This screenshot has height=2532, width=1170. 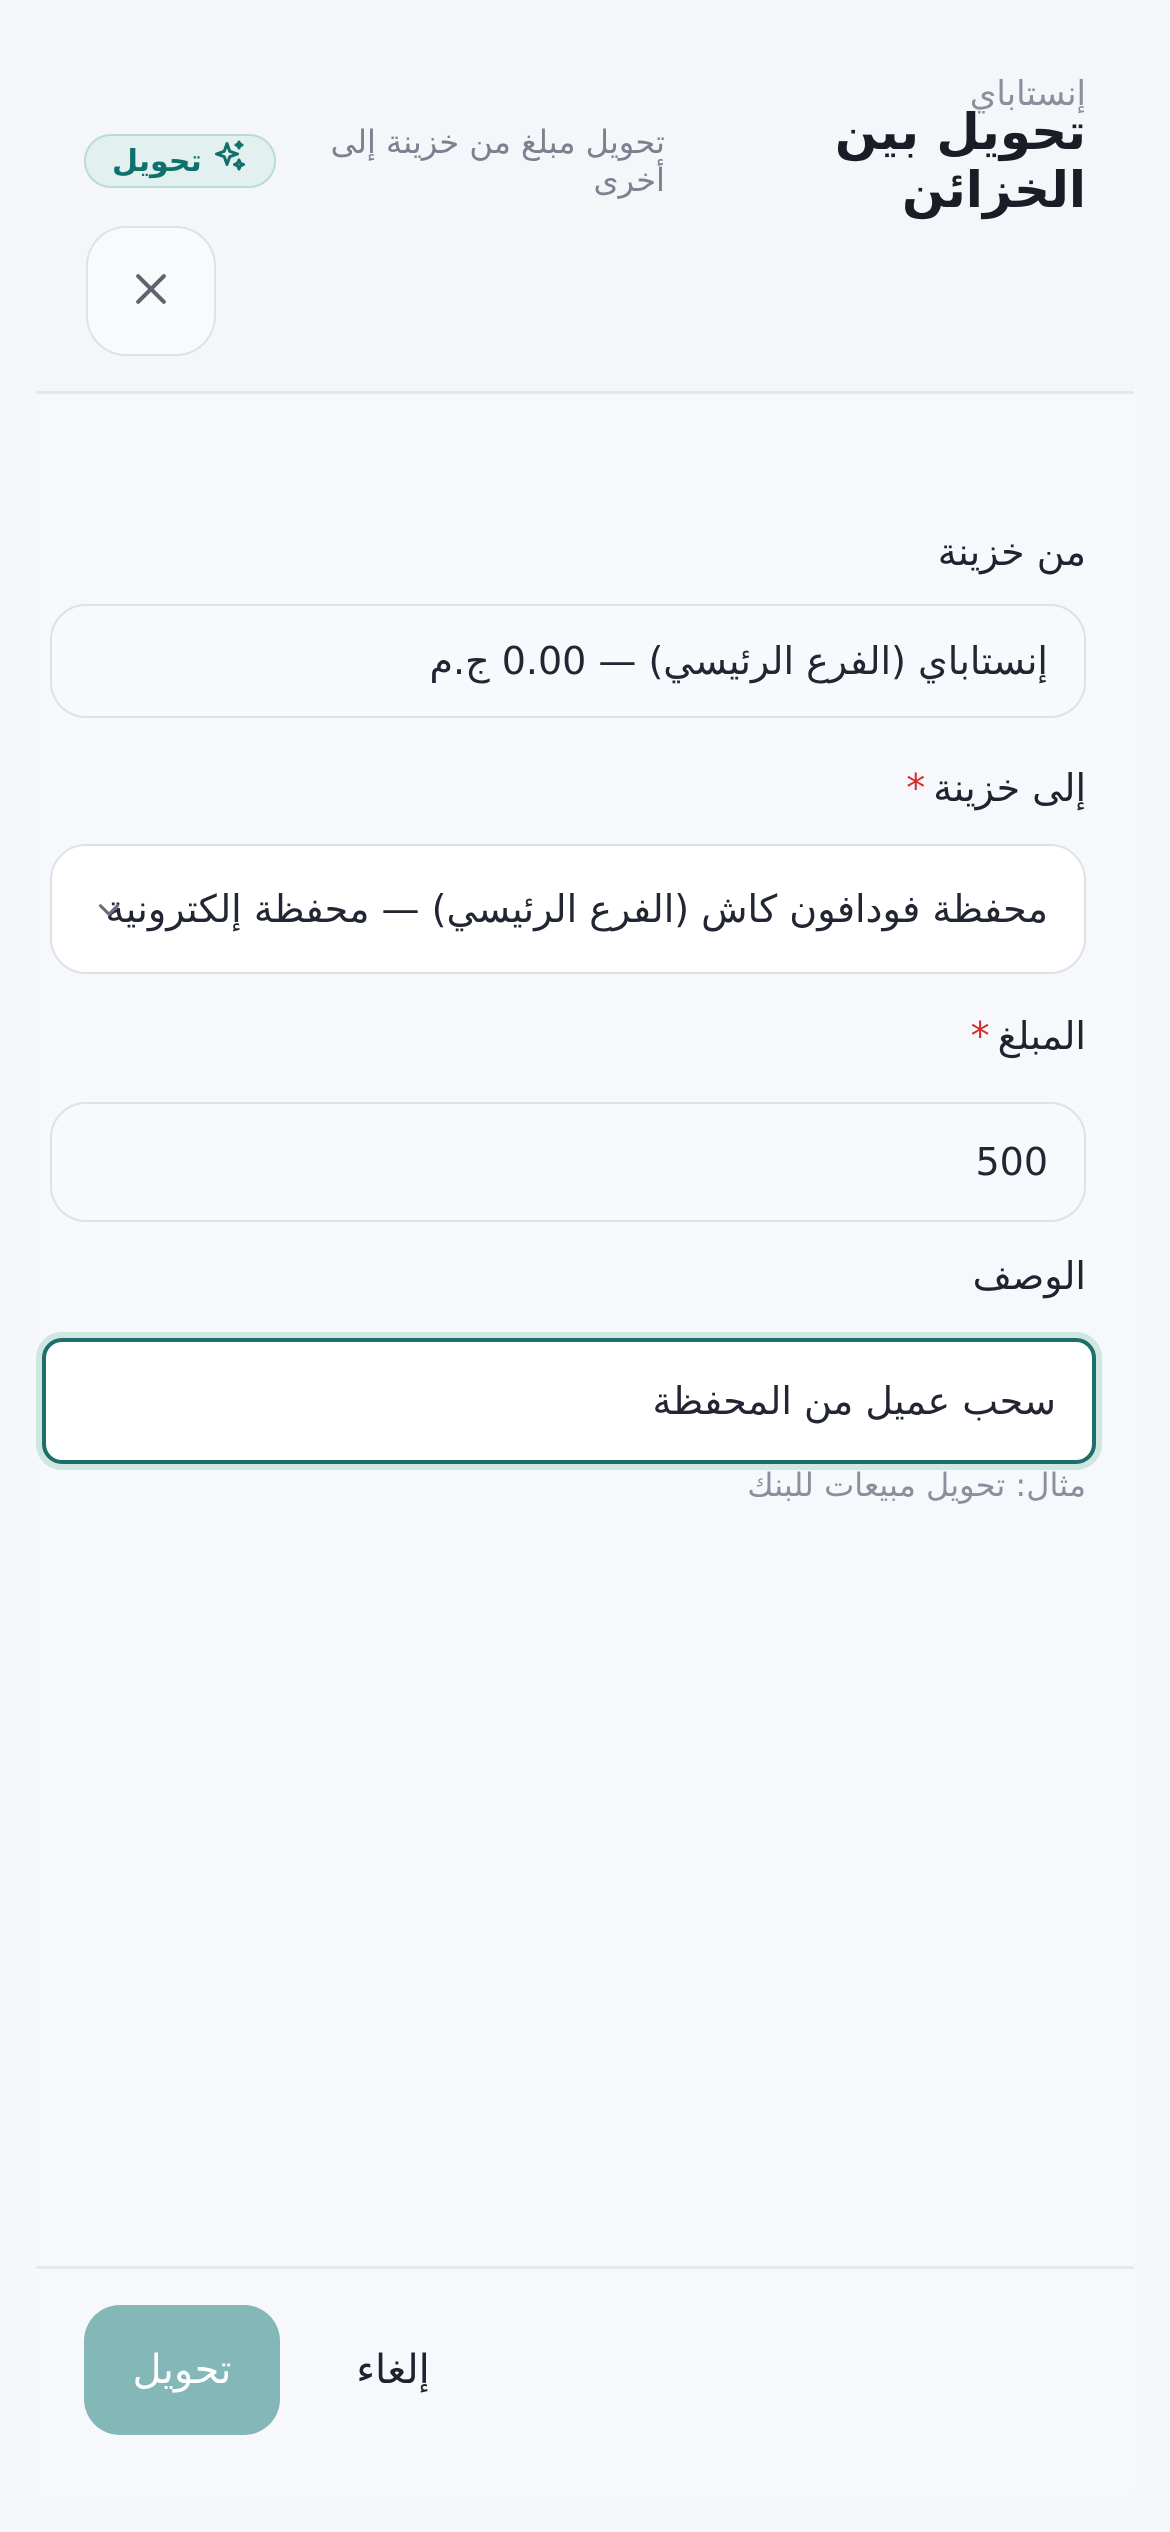 I want to click on to-safe-label-text: إلى خزينة, so click(x=1009, y=788).